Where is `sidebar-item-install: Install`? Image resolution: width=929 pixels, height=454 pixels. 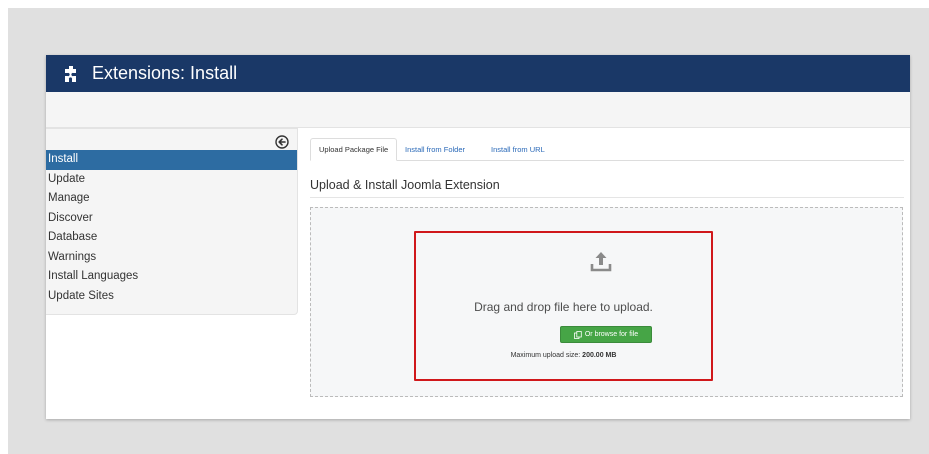 sidebar-item-install: Install is located at coordinates (171, 160).